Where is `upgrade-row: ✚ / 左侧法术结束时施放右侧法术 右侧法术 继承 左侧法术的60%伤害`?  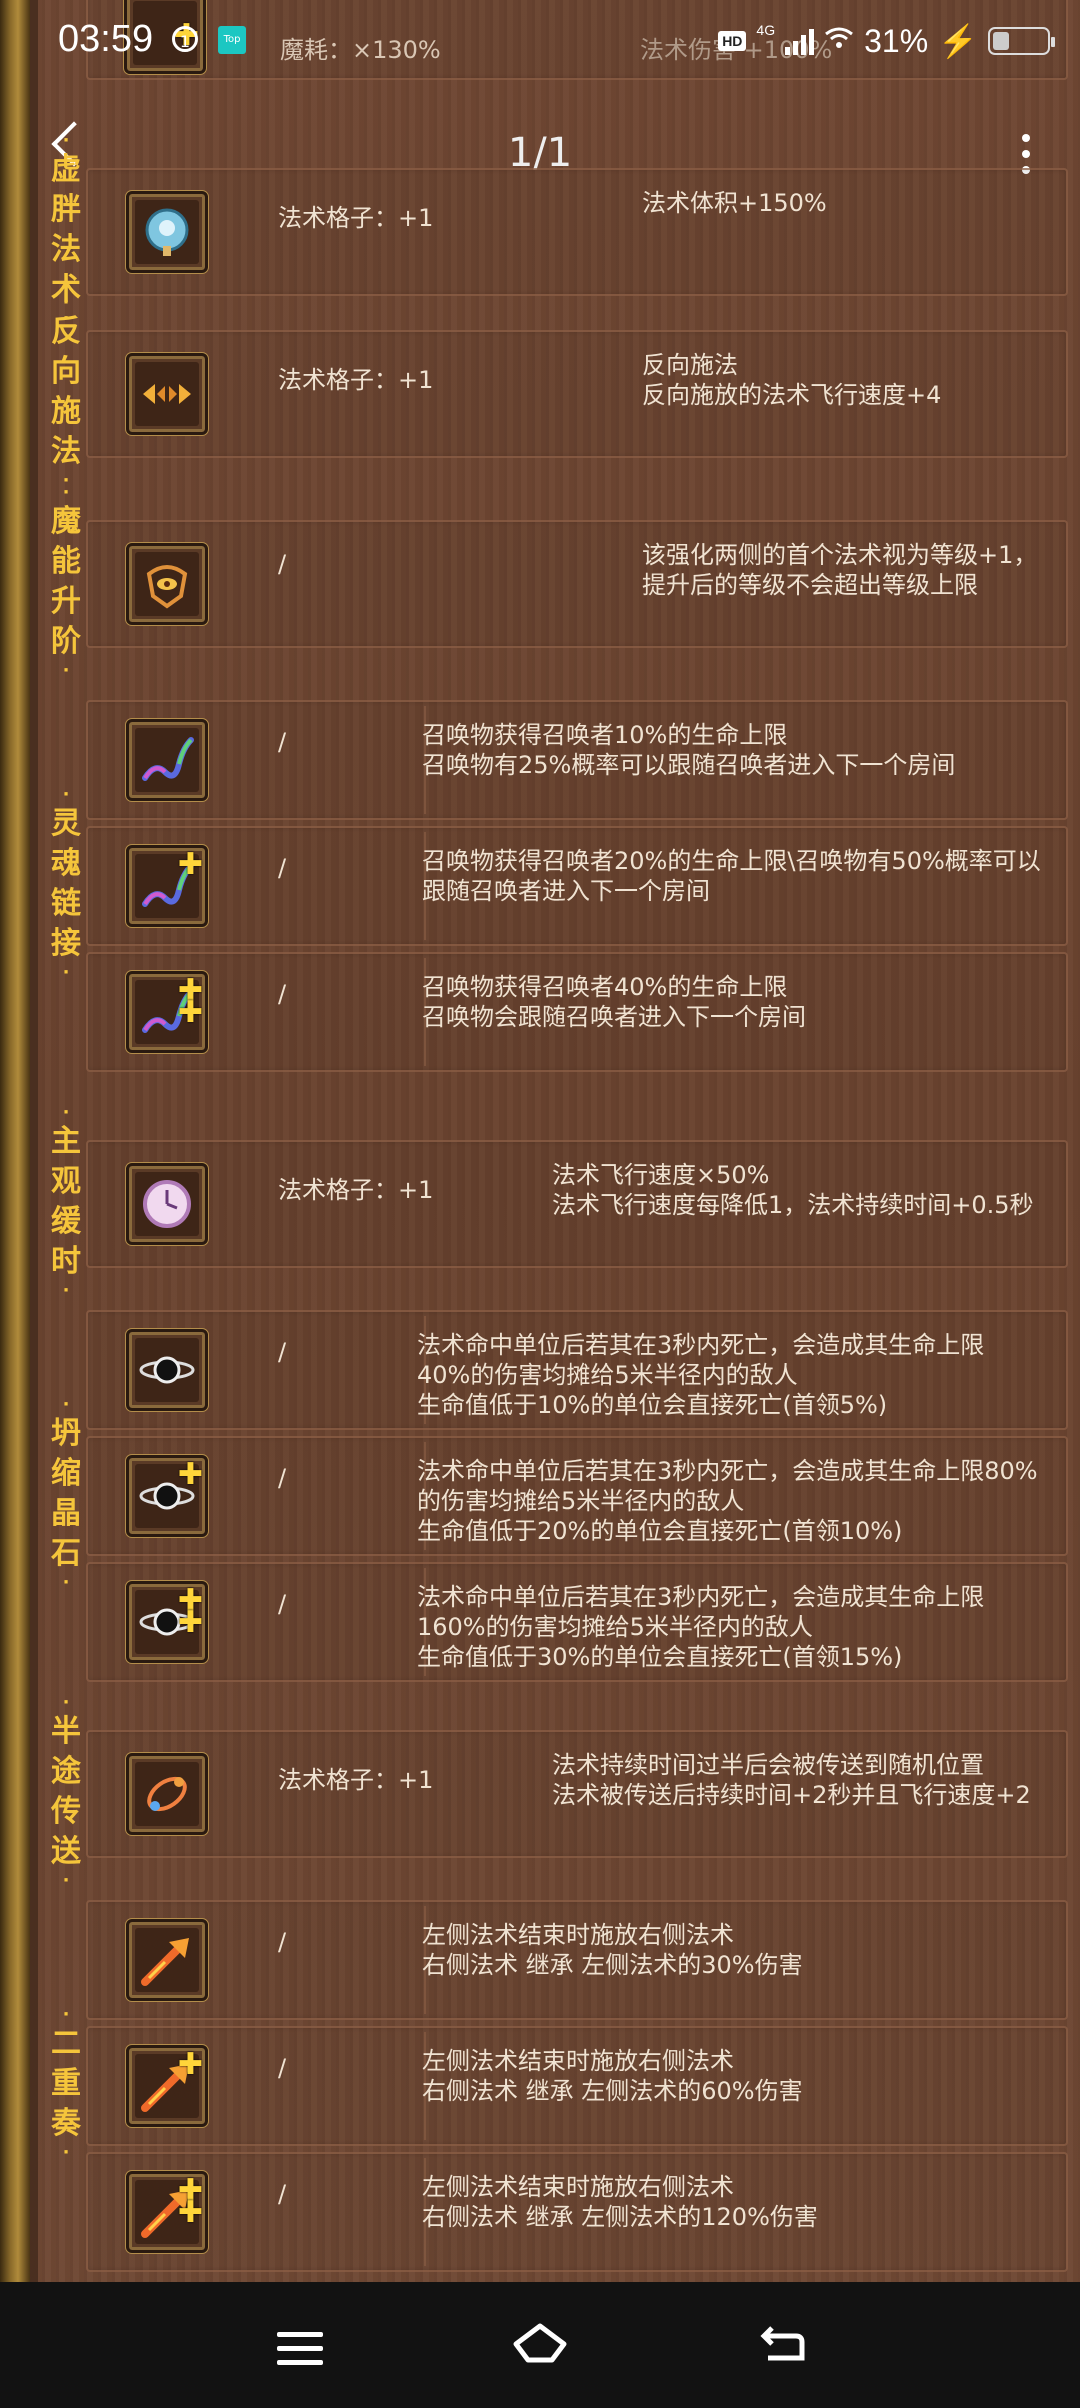 upgrade-row: ✚ / 左侧法术结束时施放右侧法术 右侧法术 继承 左侧法术的60%伤害 is located at coordinates (577, 2086).